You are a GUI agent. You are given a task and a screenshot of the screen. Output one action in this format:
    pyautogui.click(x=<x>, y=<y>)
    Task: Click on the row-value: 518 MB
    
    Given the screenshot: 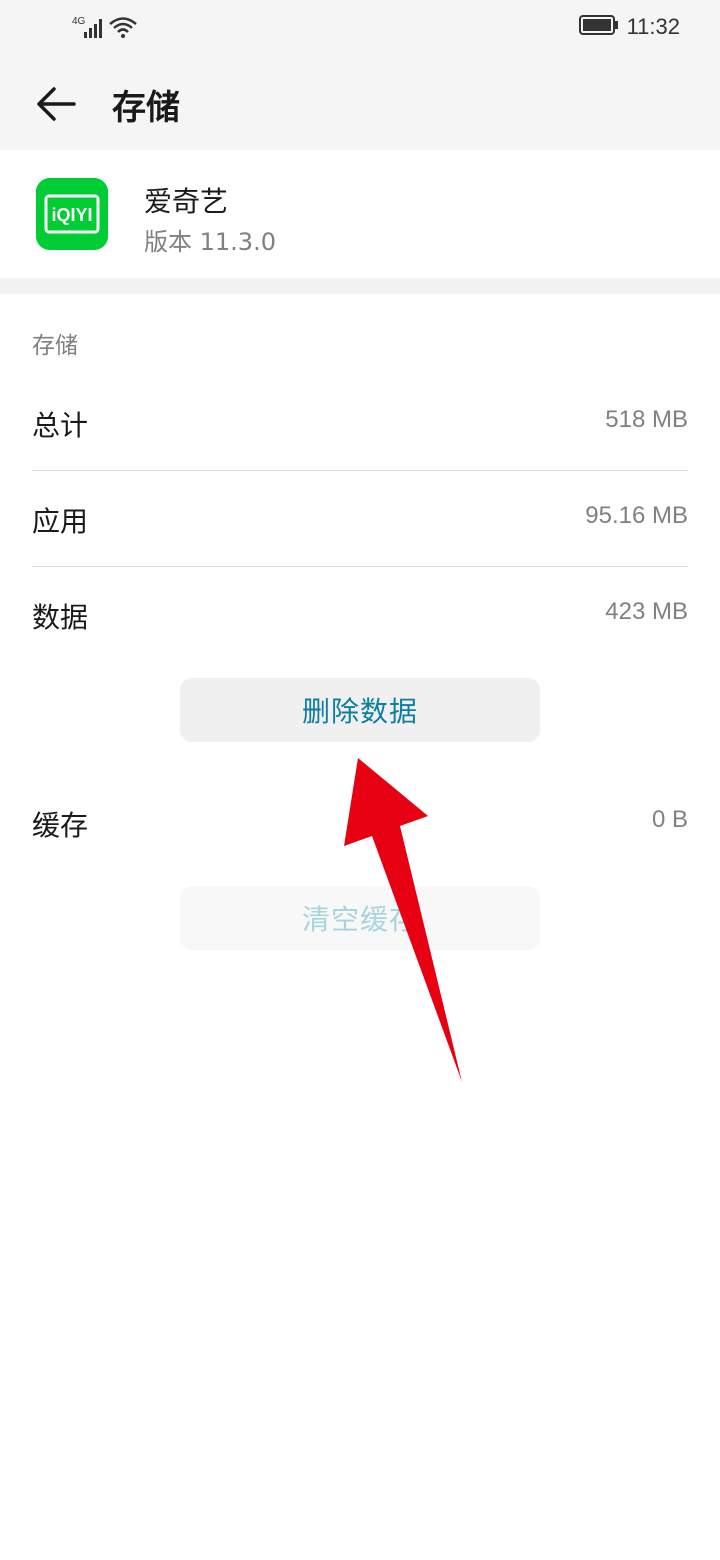 What is the action you would take?
    pyautogui.click(x=646, y=419)
    